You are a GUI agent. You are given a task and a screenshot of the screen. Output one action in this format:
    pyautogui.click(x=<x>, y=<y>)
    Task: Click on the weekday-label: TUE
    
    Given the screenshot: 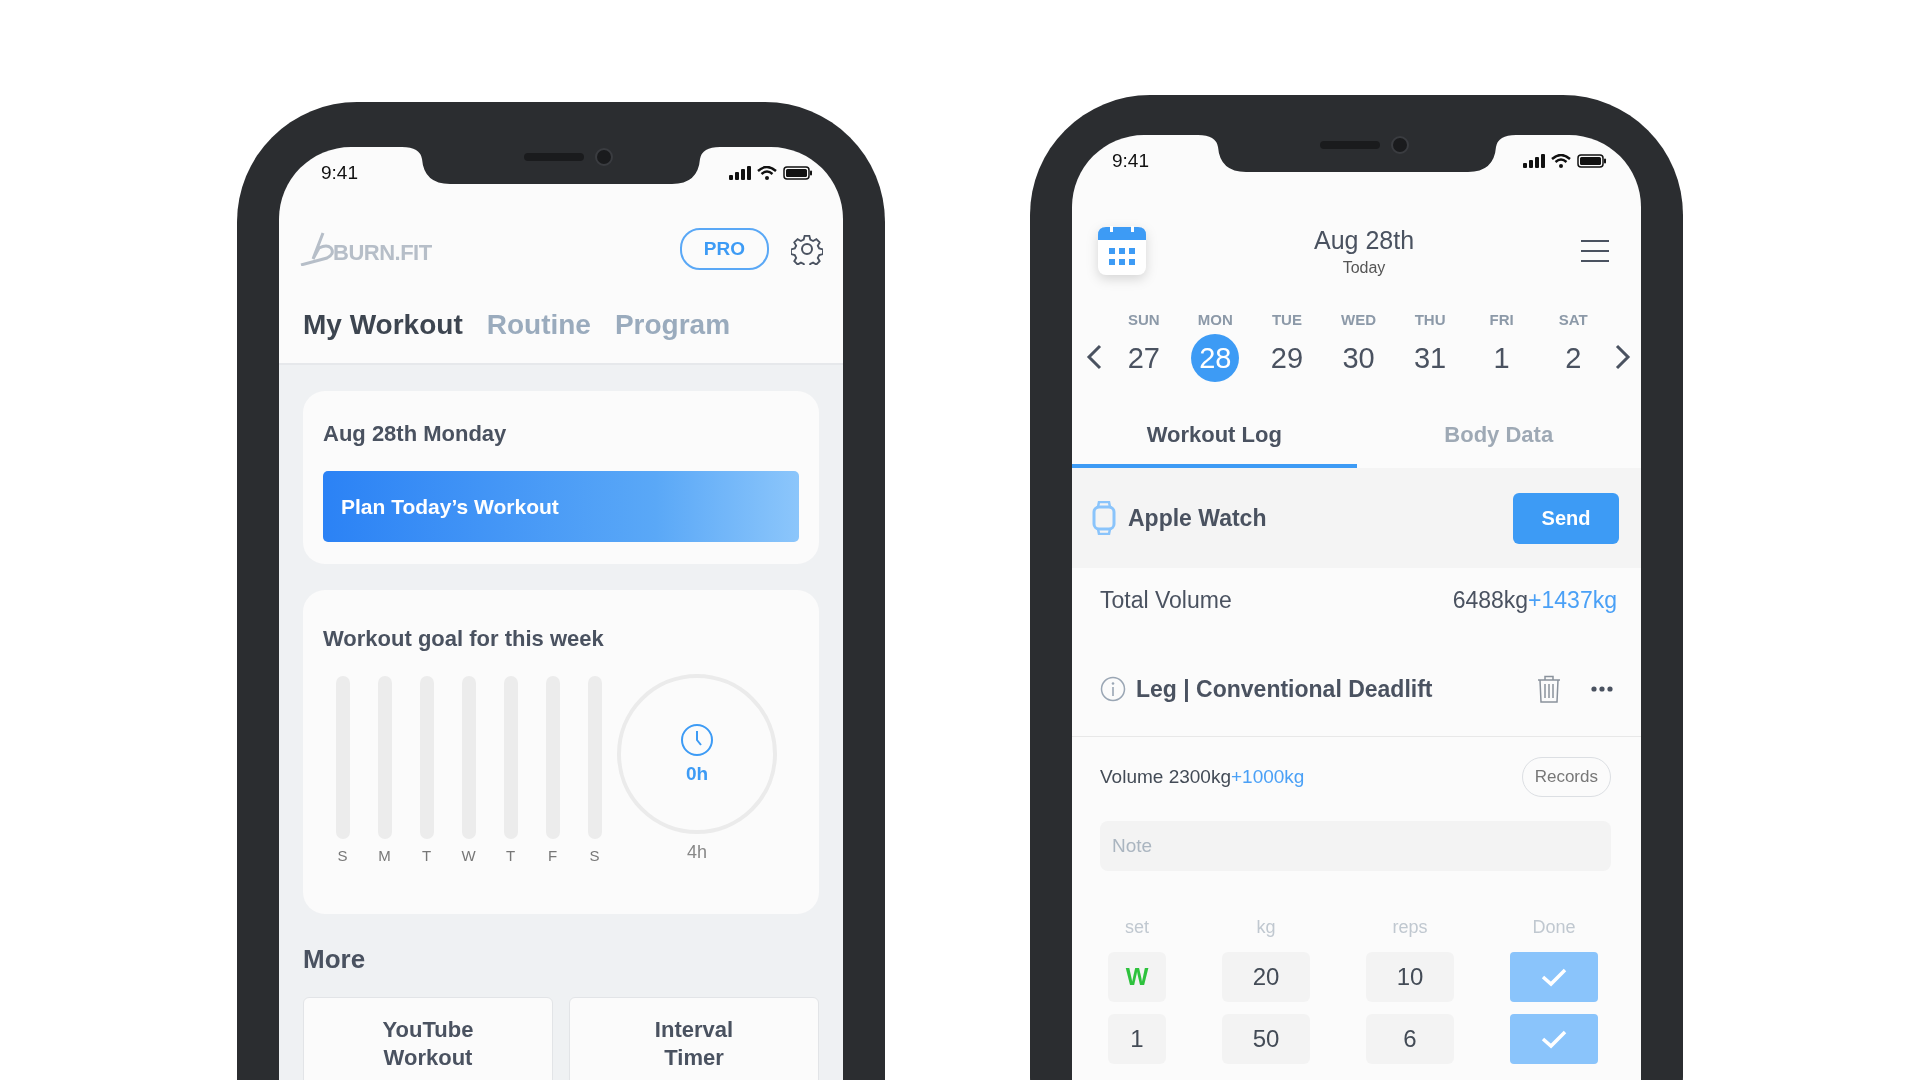 What is the action you would take?
    pyautogui.click(x=1286, y=319)
    